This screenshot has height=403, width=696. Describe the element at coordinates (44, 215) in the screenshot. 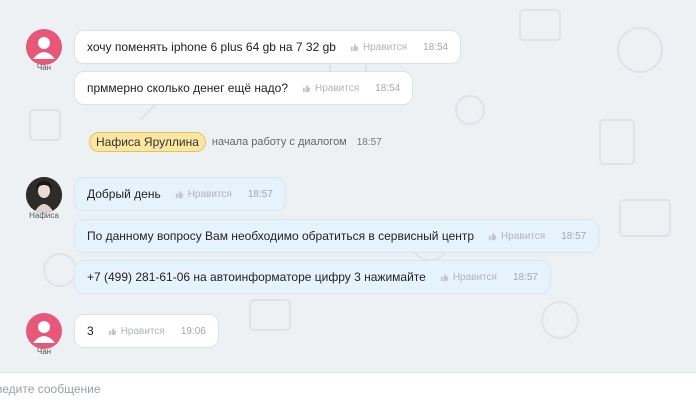

I see `operator-name-label: Нафиса` at that location.